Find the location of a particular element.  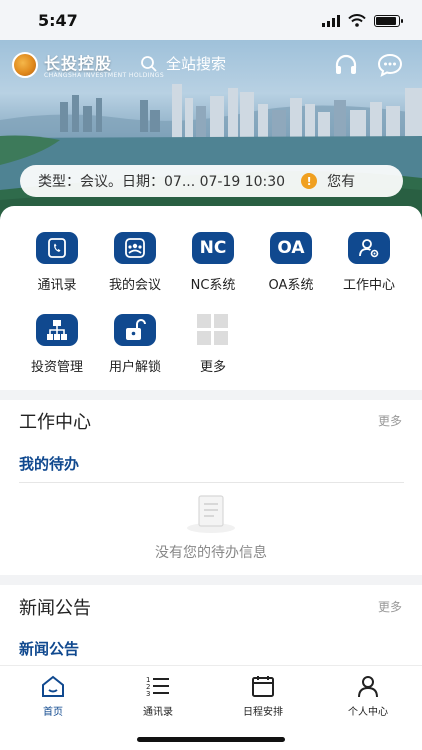

tab-schedule: 日程安排 is located at coordinates (263, 696).